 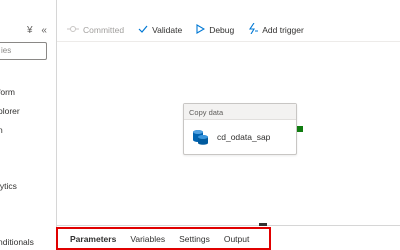 I want to click on committed-button: Committed, so click(x=95, y=30).